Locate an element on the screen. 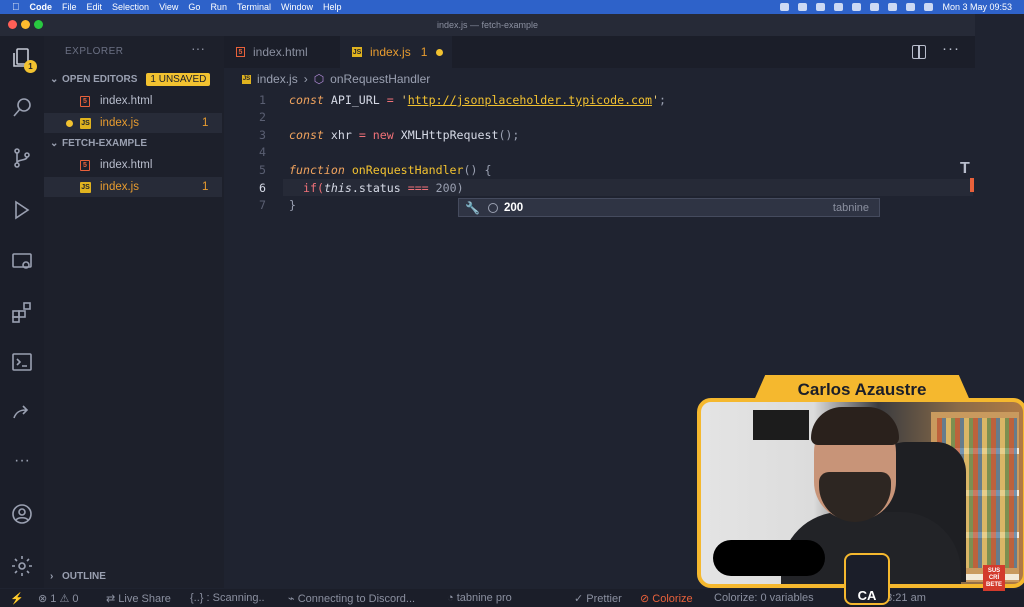 The height and width of the screenshot is (607, 1024). line-number: 1 is located at coordinates (262, 100).